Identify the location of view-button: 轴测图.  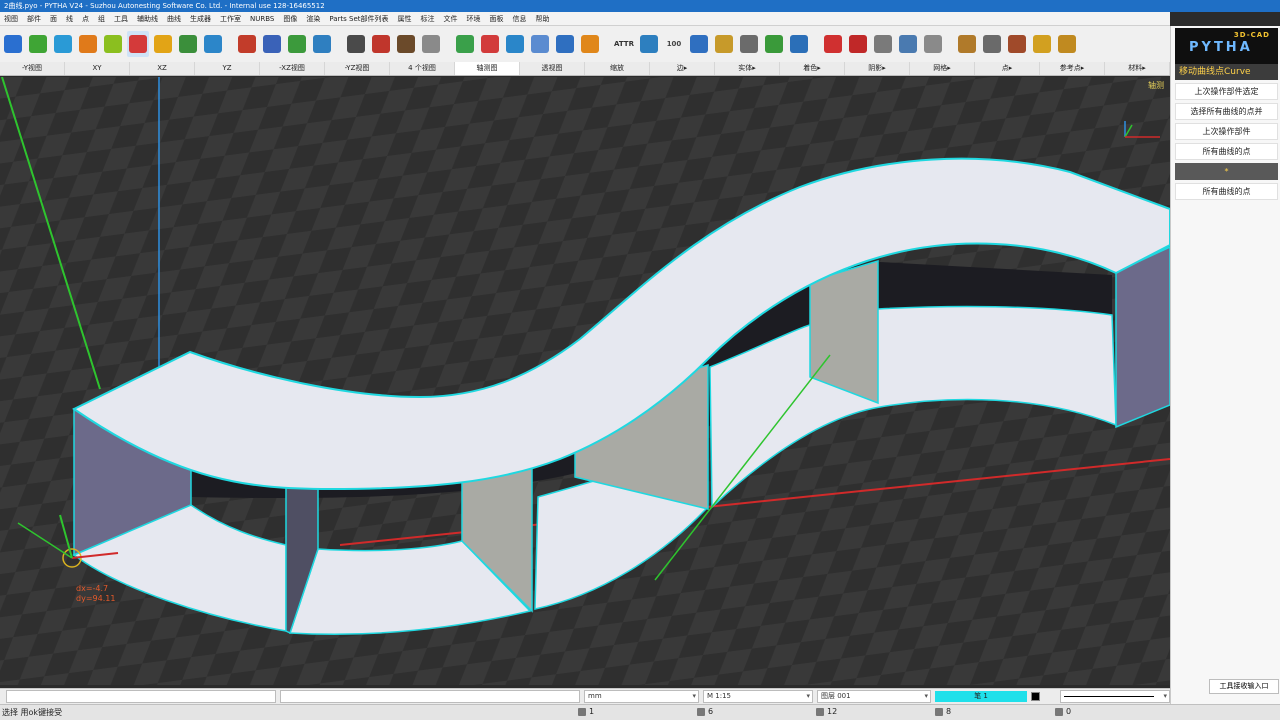
(487, 68).